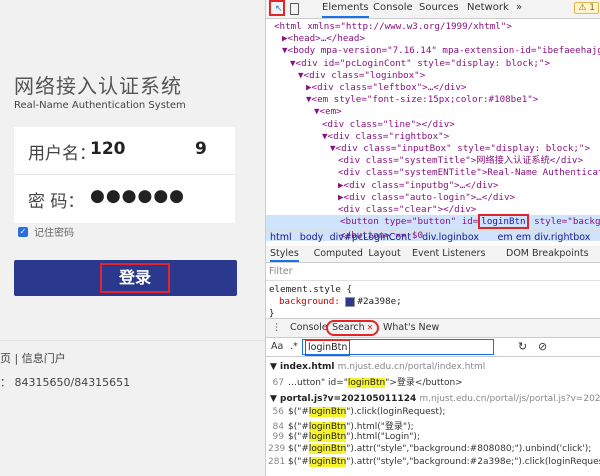  I want to click on color-swatch-icon, so click(350, 301).